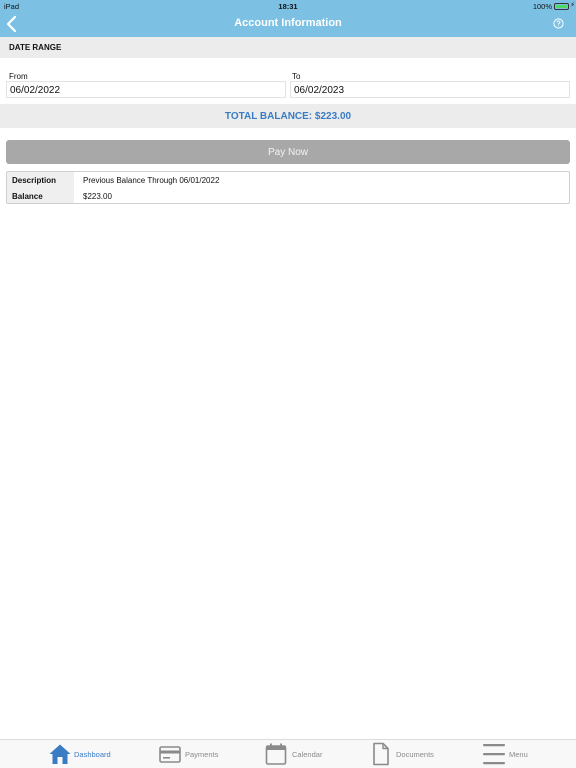 The width and height of the screenshot is (576, 768). I want to click on document-icon, so click(381, 754).